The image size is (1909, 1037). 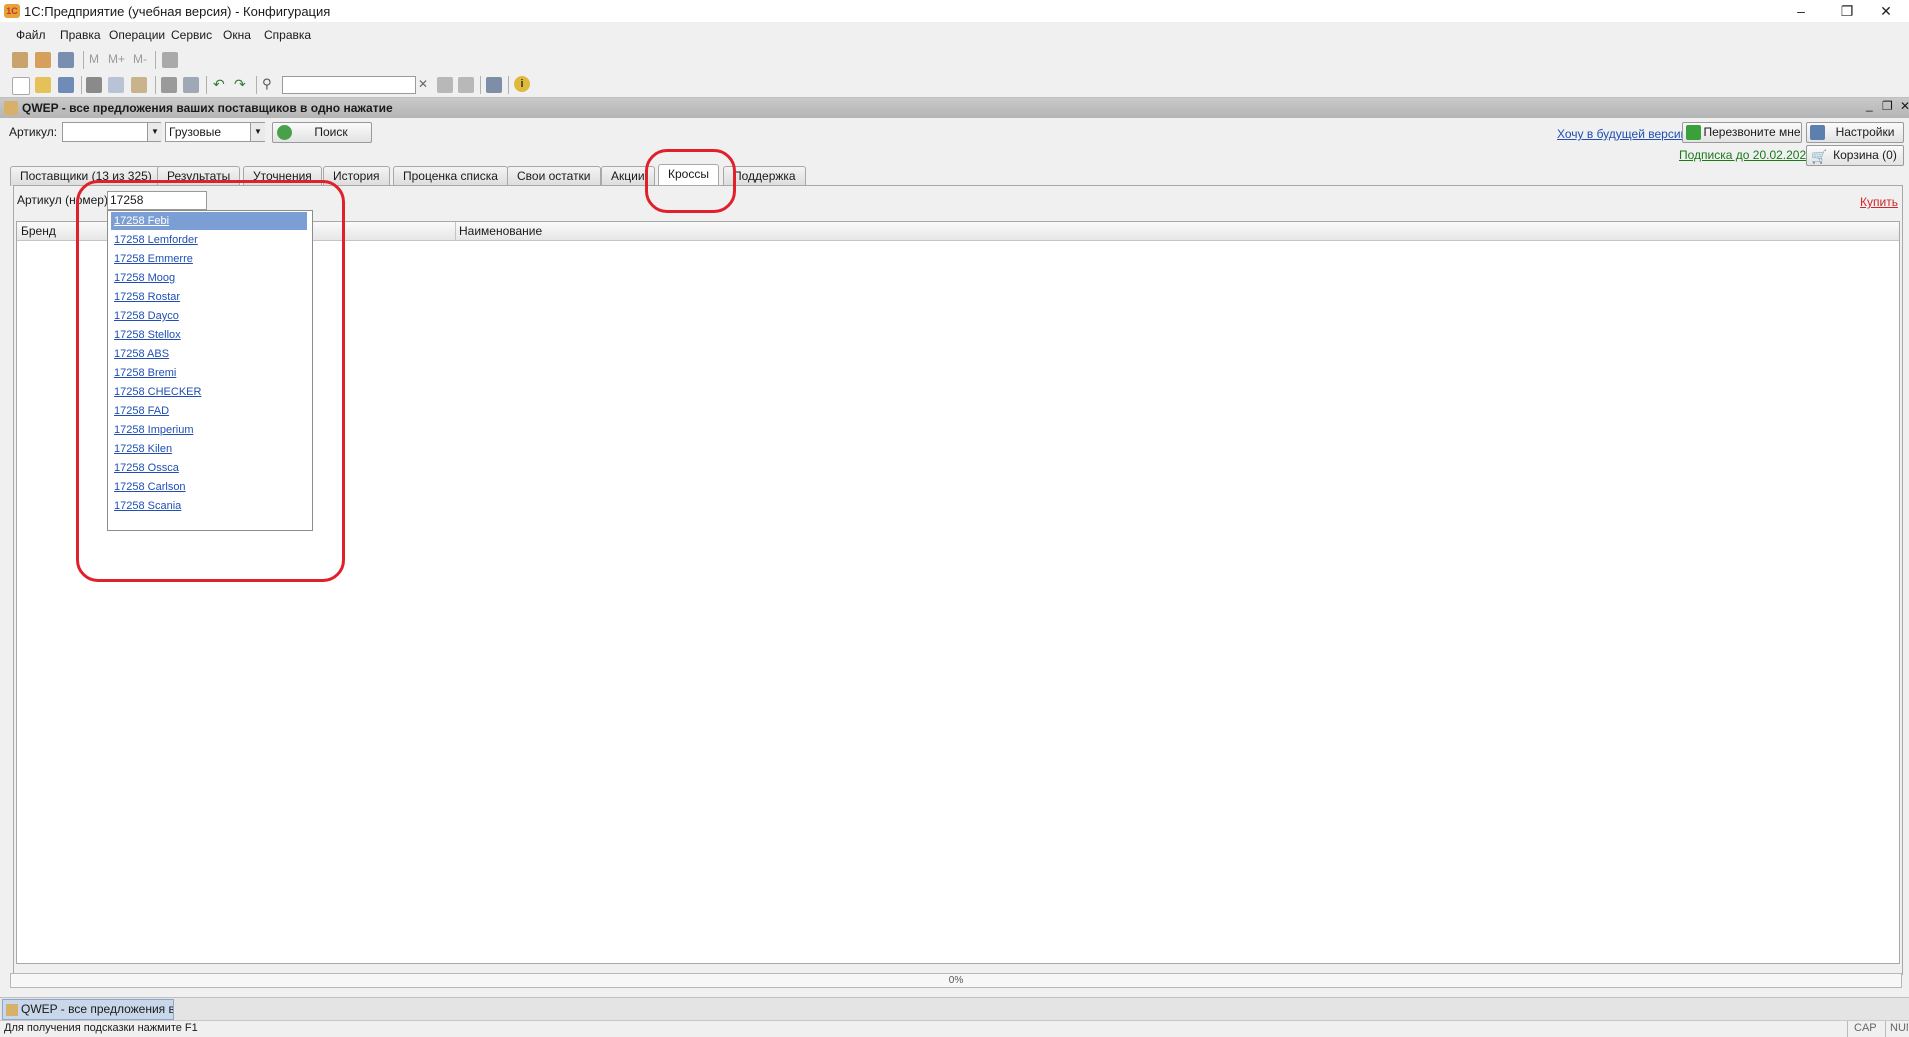 What do you see at coordinates (1819, 156) in the screenshot?
I see `cart-icon: 🛒` at bounding box center [1819, 156].